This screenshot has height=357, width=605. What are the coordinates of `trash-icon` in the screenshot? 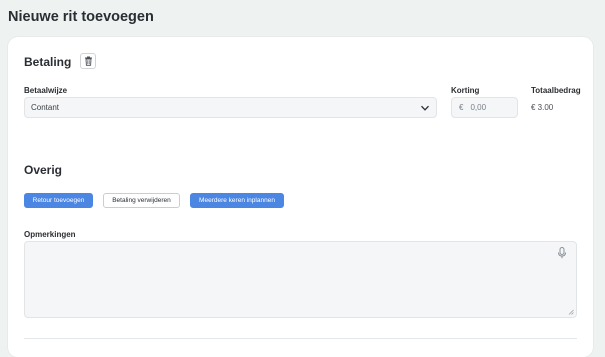 It's located at (88, 61).